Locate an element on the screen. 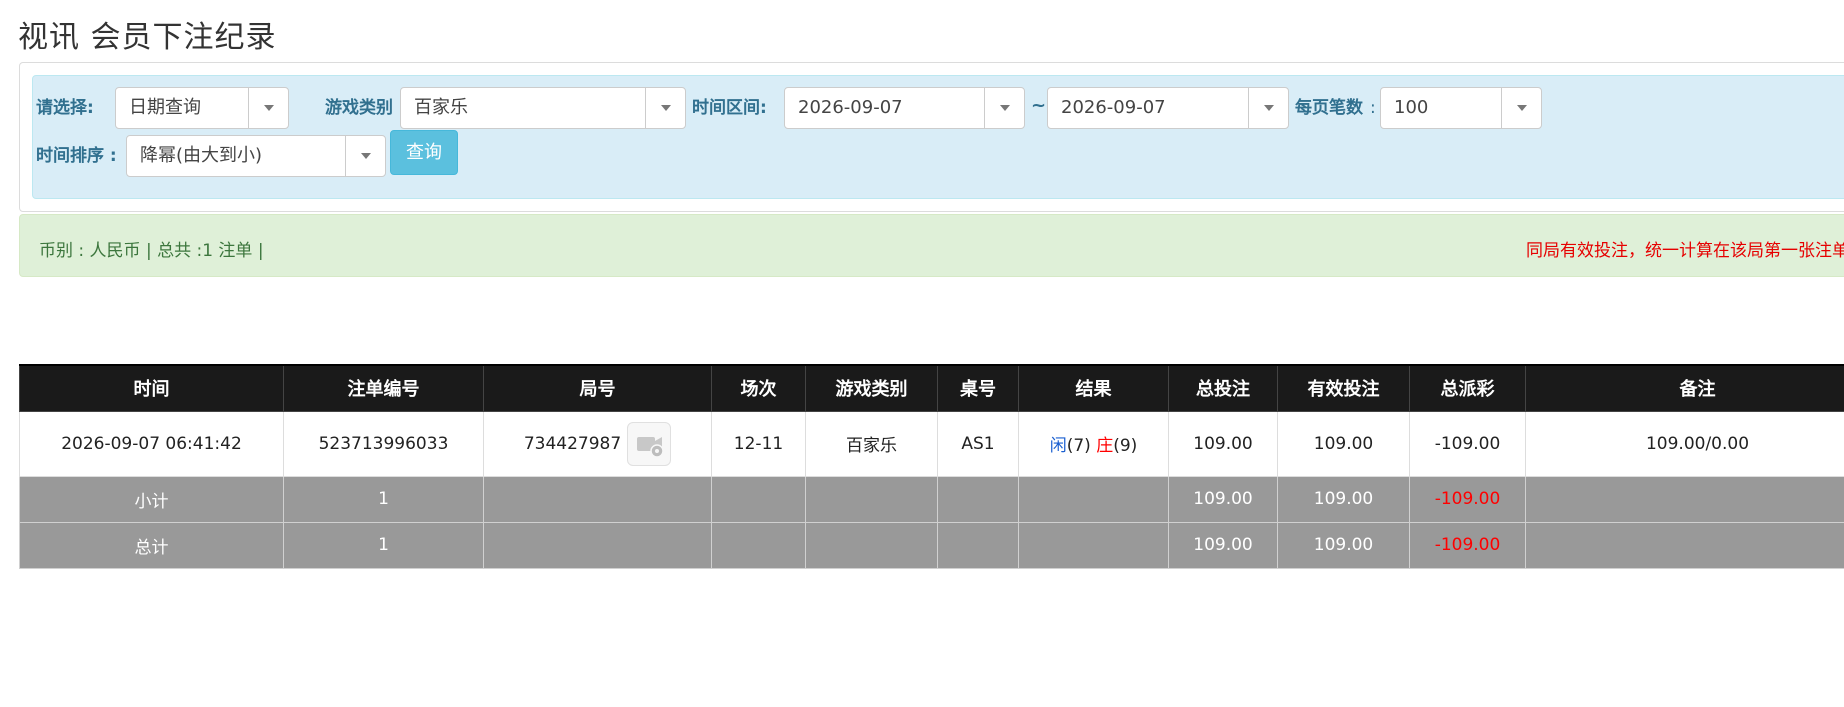 The width and height of the screenshot is (1844, 707). date-to-select: 2026-09-07 is located at coordinates (1168, 108).